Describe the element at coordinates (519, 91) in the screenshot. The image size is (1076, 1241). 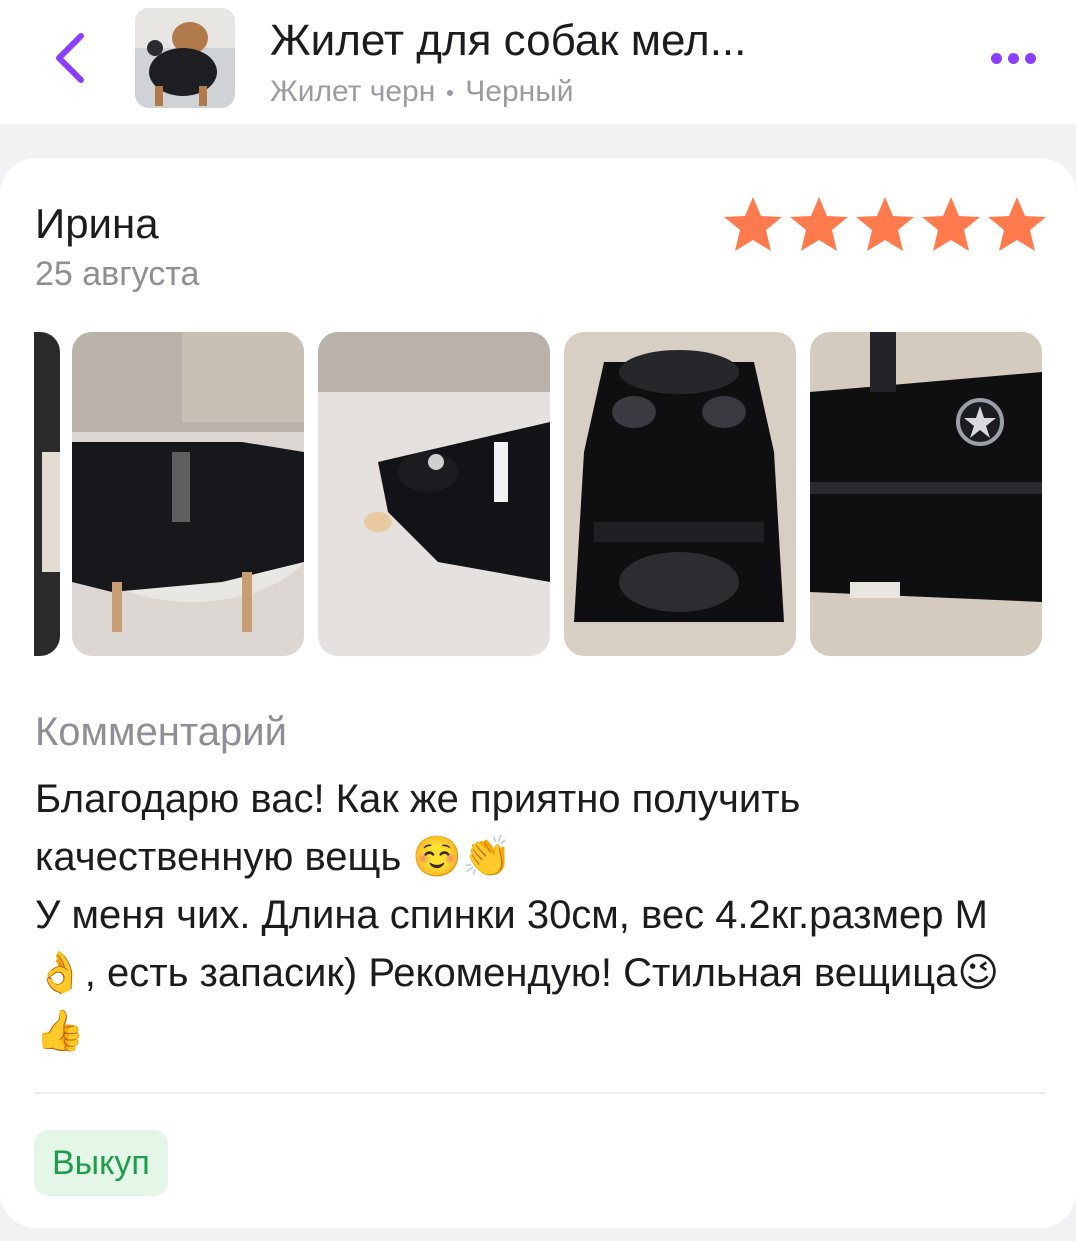
I see `variant-color: Черный` at that location.